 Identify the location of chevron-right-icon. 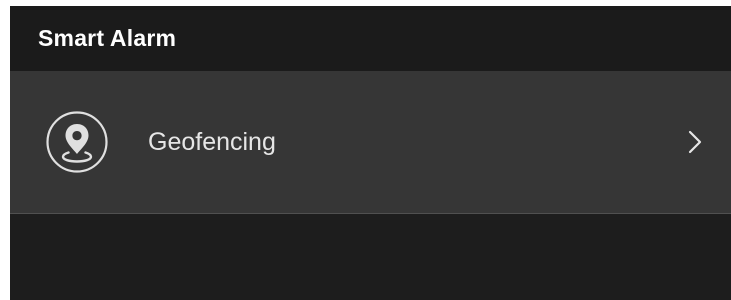
(695, 142).